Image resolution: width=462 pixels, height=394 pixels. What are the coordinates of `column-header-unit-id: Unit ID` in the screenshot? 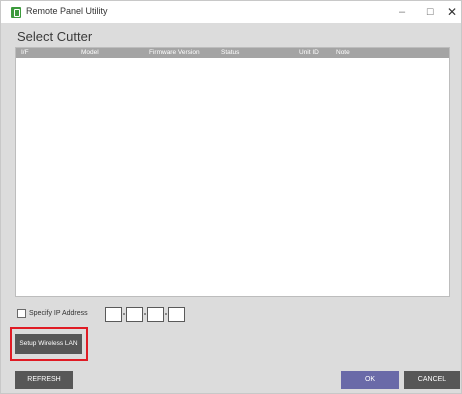 It's located at (309, 53).